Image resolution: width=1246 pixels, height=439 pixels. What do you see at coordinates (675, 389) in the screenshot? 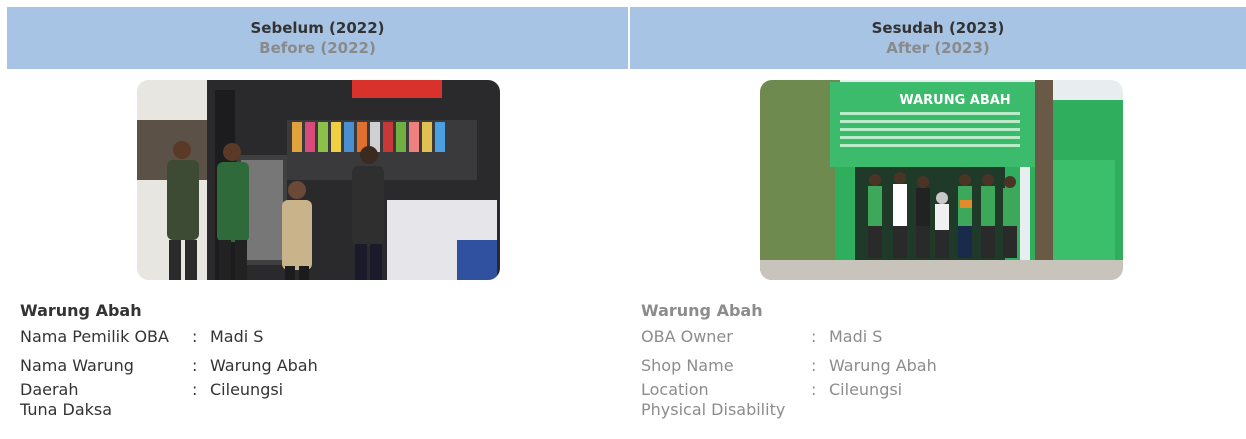
I see `row-label: Location` at bounding box center [675, 389].